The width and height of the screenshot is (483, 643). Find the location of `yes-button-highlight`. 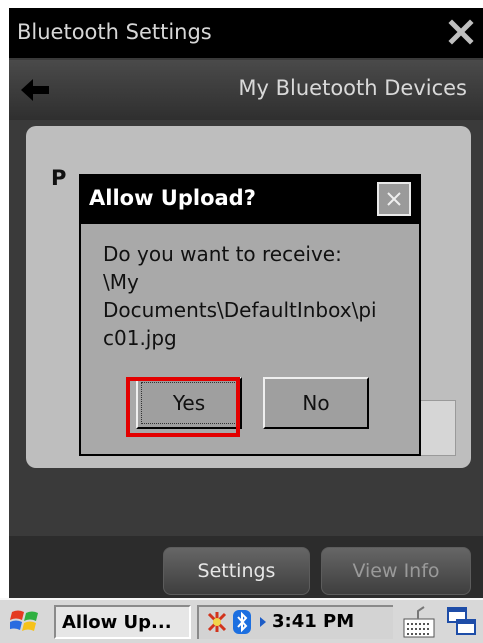

yes-button-highlight is located at coordinates (183, 407).